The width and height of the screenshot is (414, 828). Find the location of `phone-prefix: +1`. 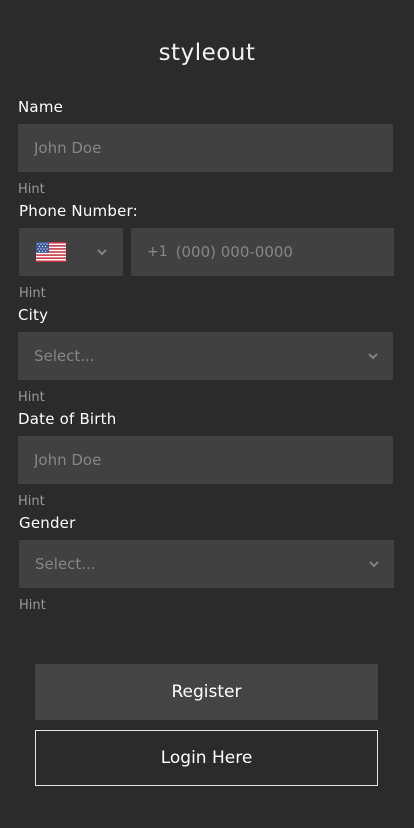

phone-prefix: +1 is located at coordinates (157, 252).